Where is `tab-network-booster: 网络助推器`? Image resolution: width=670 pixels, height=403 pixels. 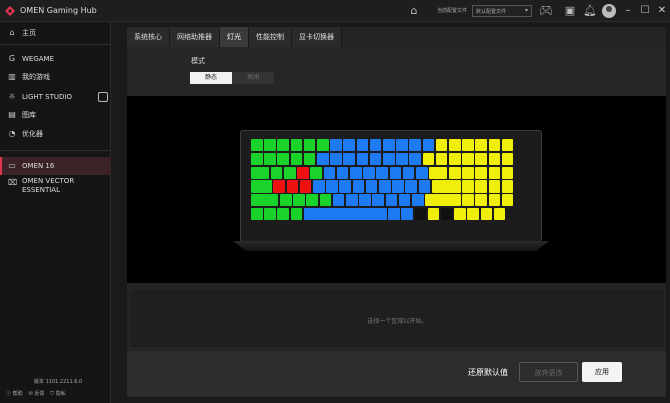
tab-network-booster: 网络助推器 is located at coordinates (195, 37).